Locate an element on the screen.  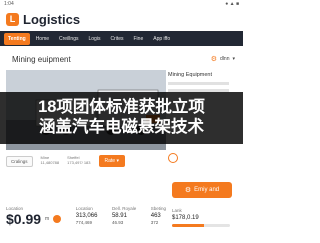
overlay-line-2: 涵盖汽车电磁悬架技术 is located at coordinates (121, 127).